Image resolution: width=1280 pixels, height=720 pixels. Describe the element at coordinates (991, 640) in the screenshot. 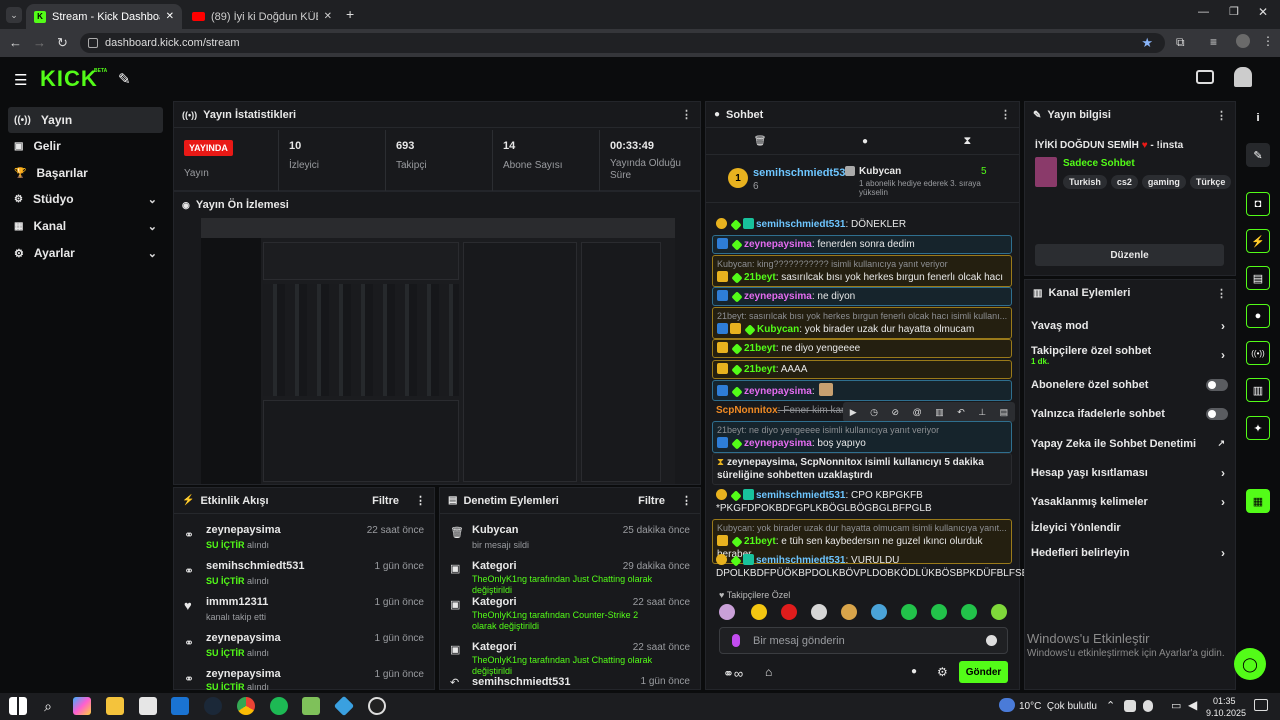

I see `emoji-icon` at that location.